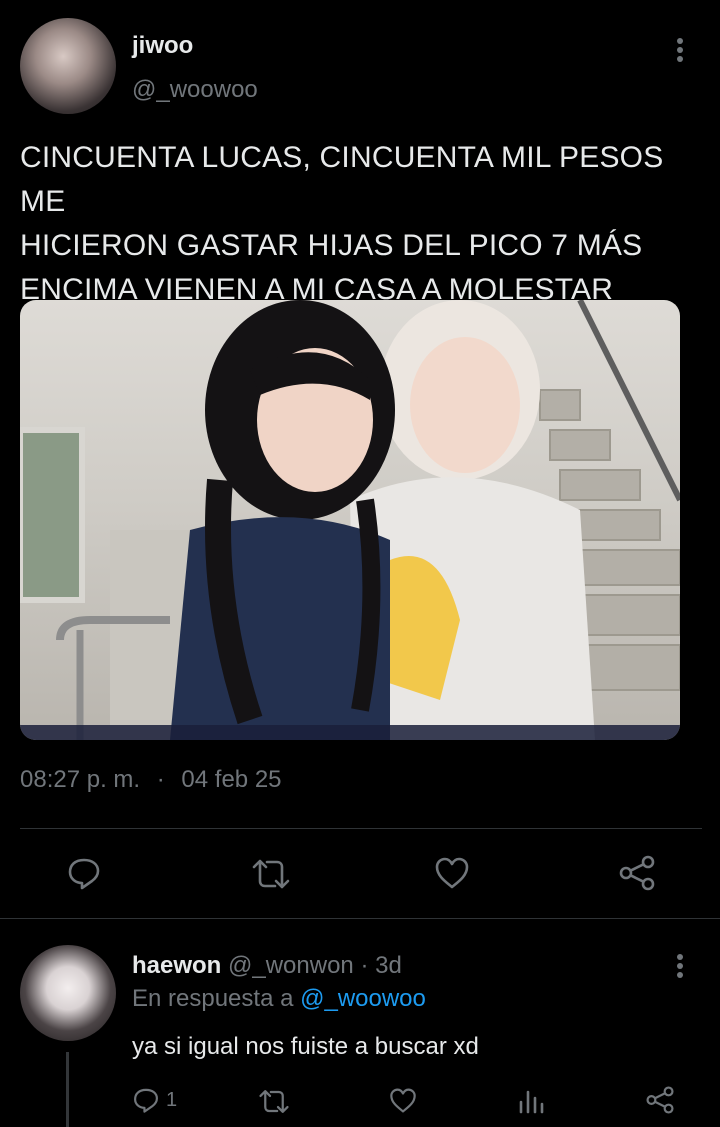  I want to click on in-reply-to: En respuesta a @_woowoo, so click(279, 999).